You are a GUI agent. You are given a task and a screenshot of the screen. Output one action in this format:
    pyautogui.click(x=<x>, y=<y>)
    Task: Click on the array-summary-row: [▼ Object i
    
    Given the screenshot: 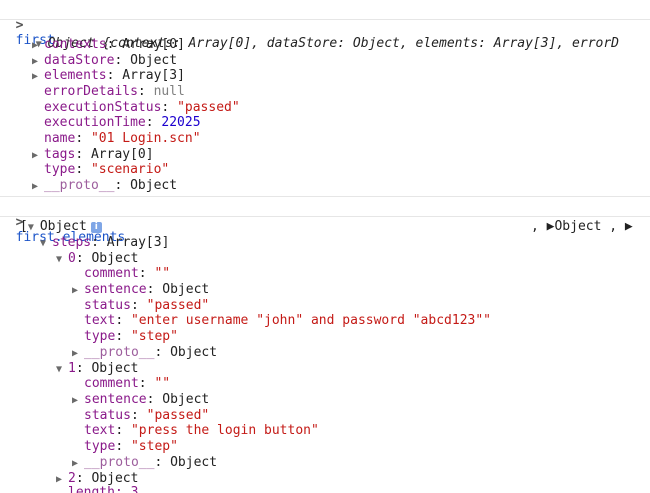 What is the action you would take?
    pyautogui.click(x=61, y=227)
    